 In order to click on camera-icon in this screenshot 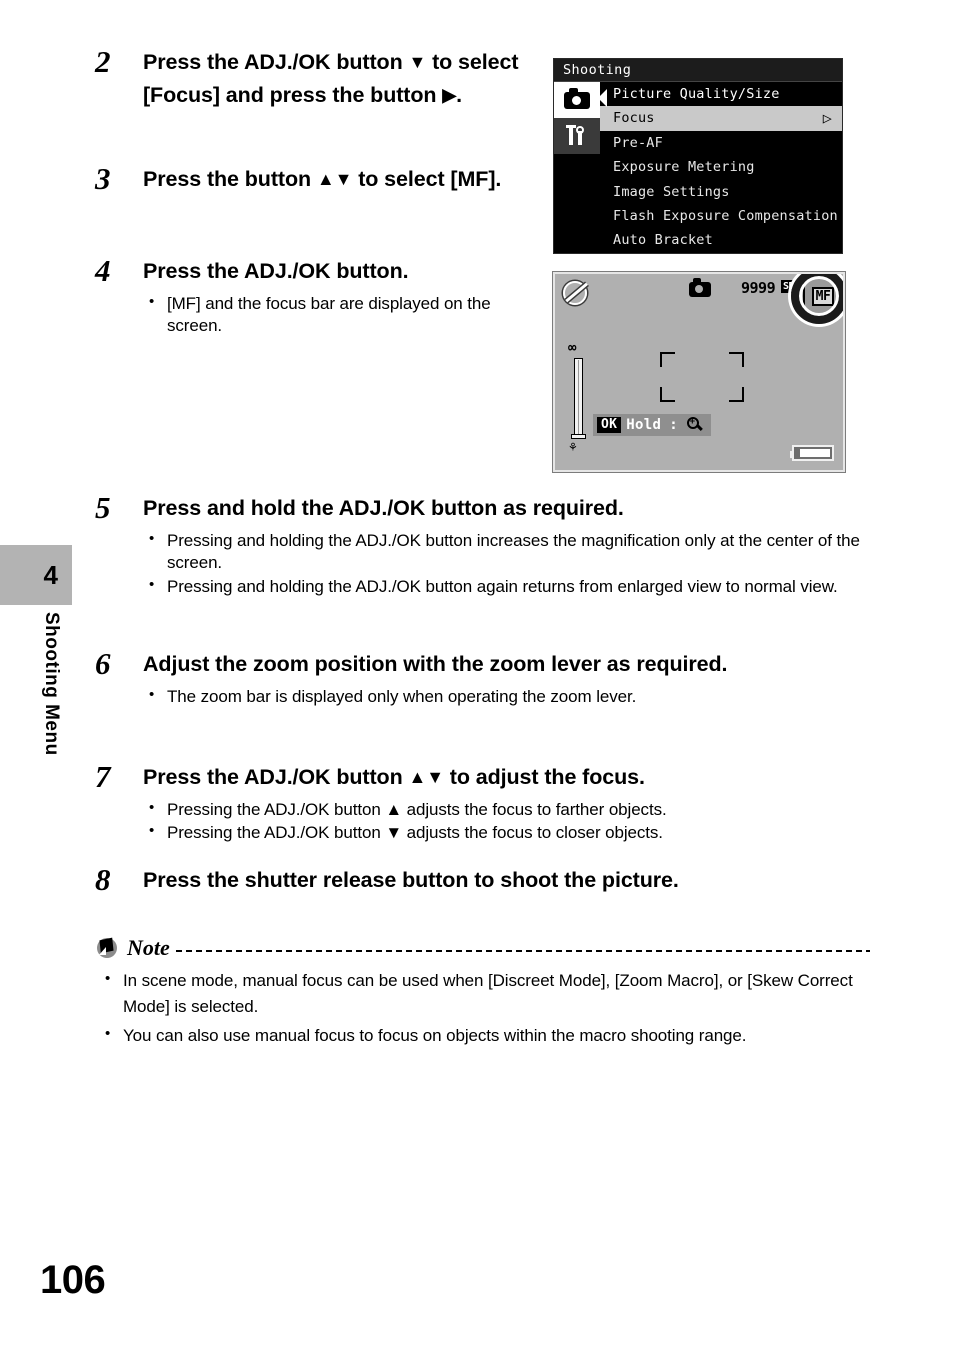, I will do `click(577, 98)`.